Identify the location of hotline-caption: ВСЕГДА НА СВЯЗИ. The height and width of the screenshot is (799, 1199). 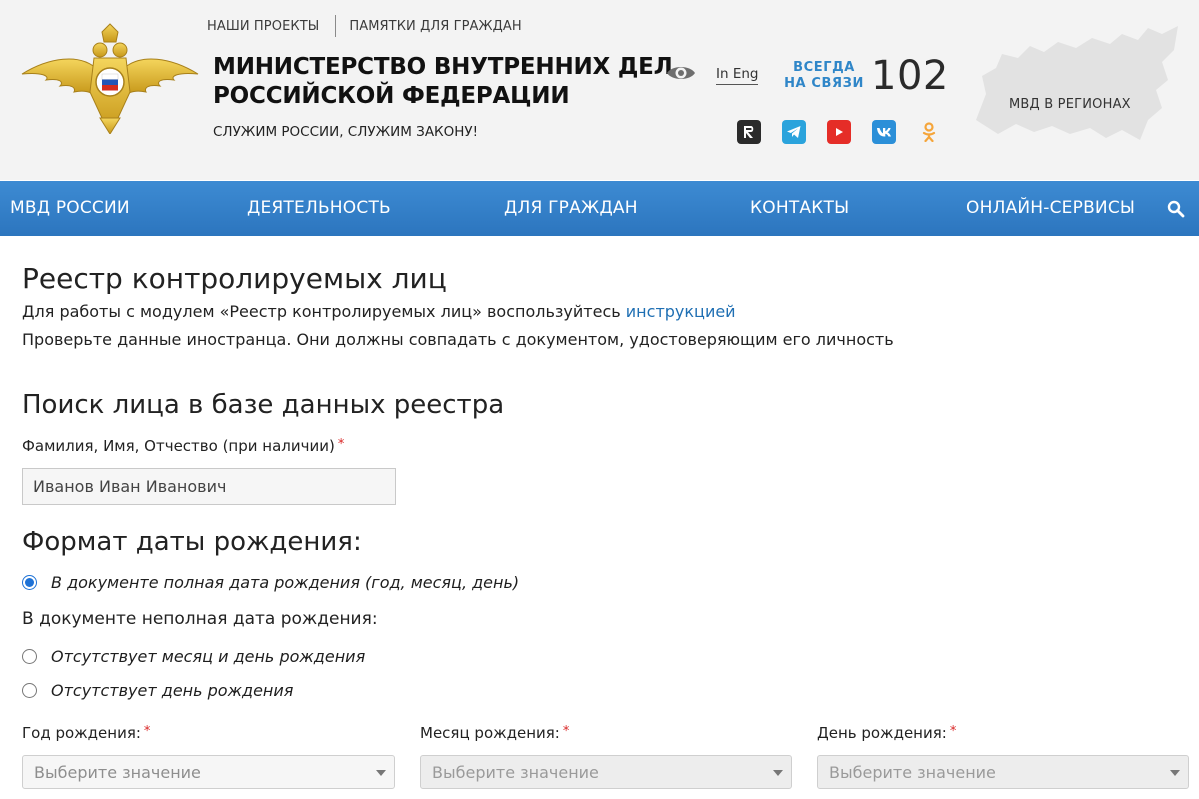
(824, 76).